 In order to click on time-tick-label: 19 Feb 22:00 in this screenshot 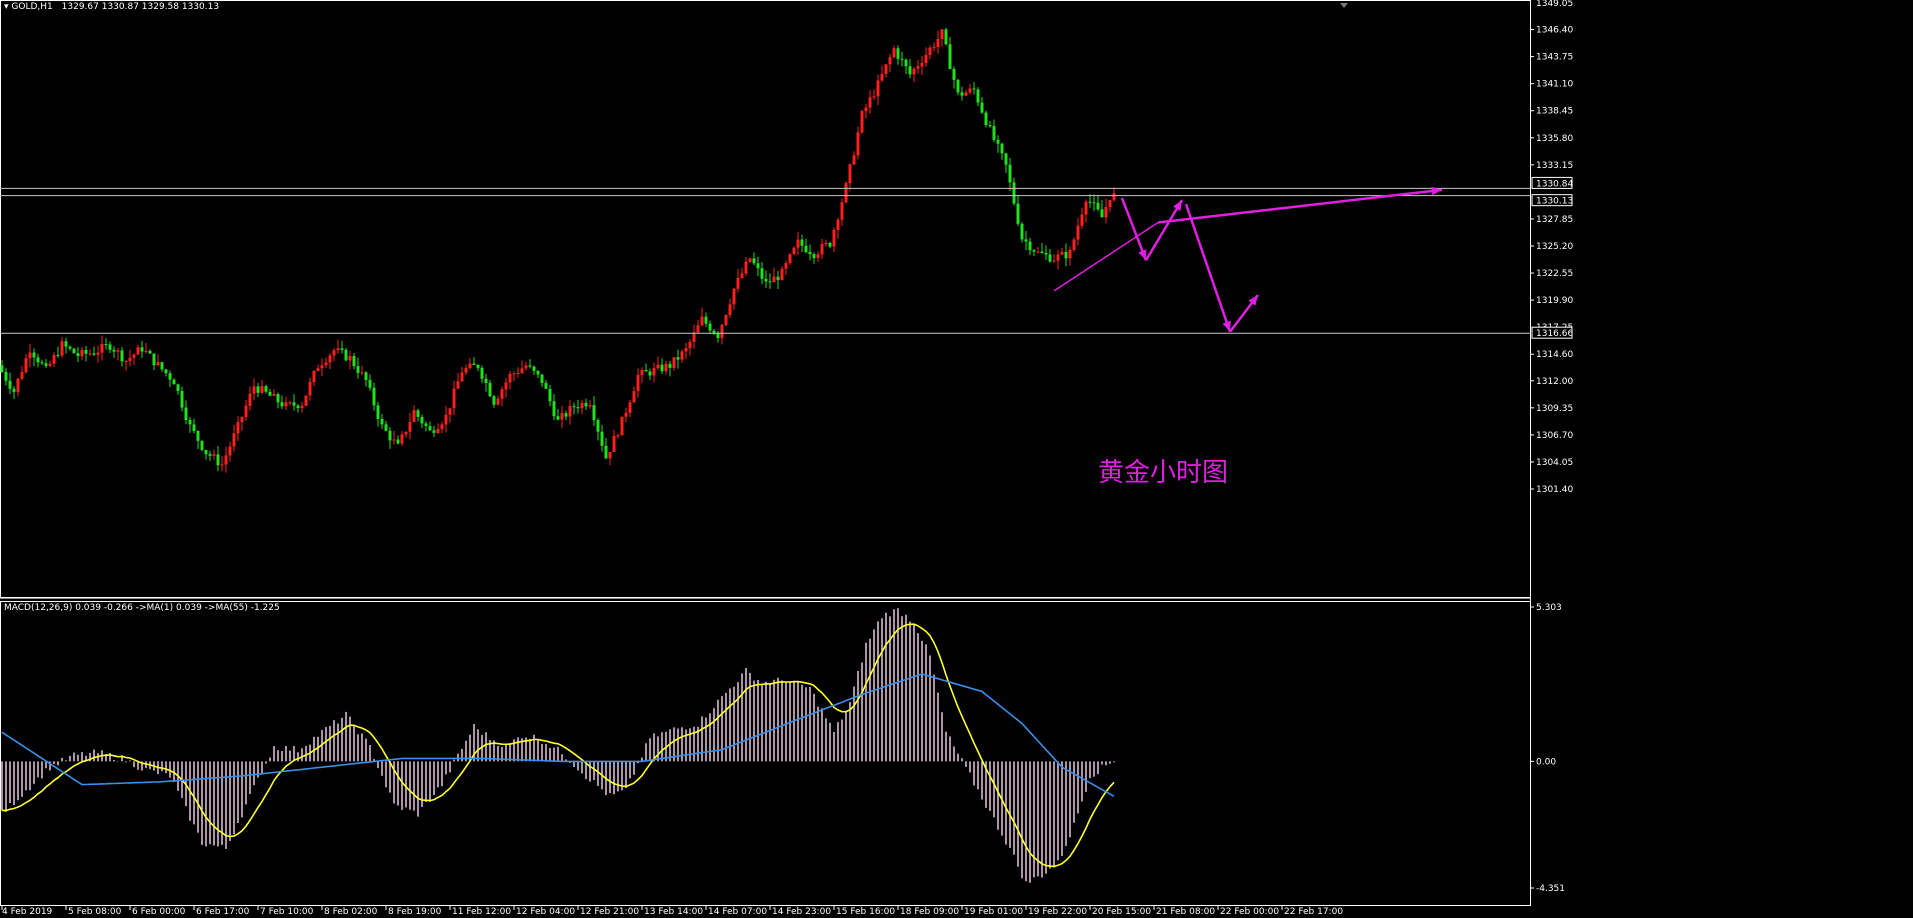, I will do `click(1057, 912)`.